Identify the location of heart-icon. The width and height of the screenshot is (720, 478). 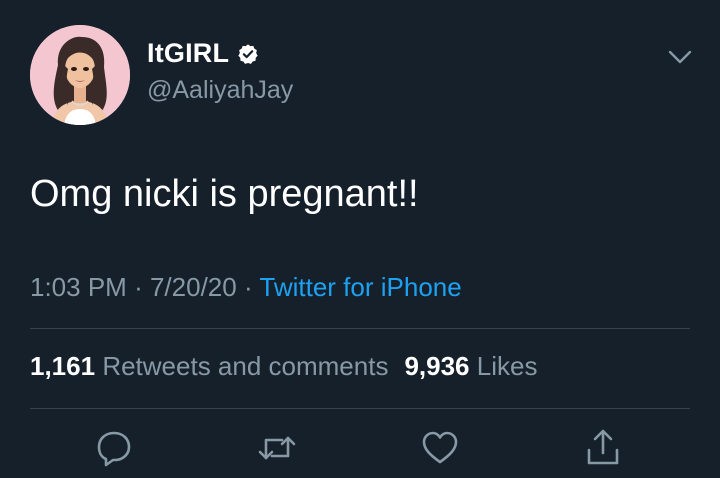
(440, 448).